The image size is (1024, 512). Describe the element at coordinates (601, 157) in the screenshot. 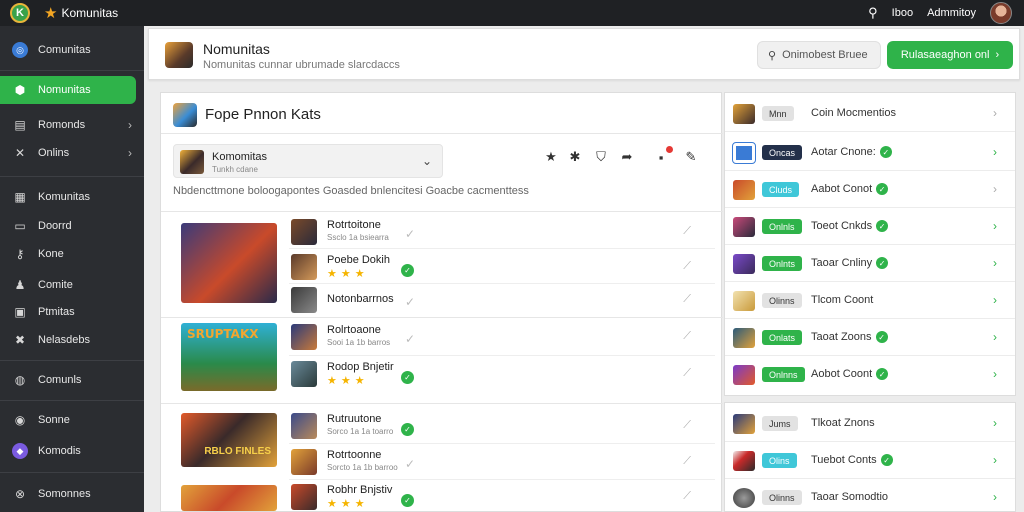

I see `shield-icon: ⛉` at that location.